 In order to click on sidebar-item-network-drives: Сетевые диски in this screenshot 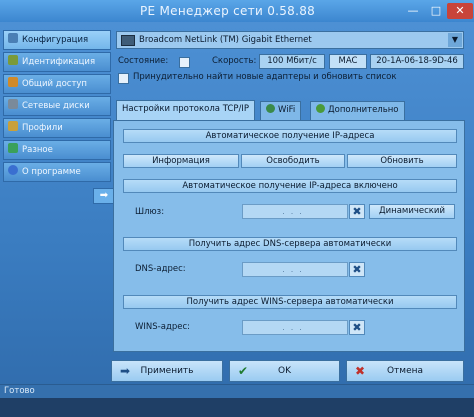, I will do `click(57, 106)`.